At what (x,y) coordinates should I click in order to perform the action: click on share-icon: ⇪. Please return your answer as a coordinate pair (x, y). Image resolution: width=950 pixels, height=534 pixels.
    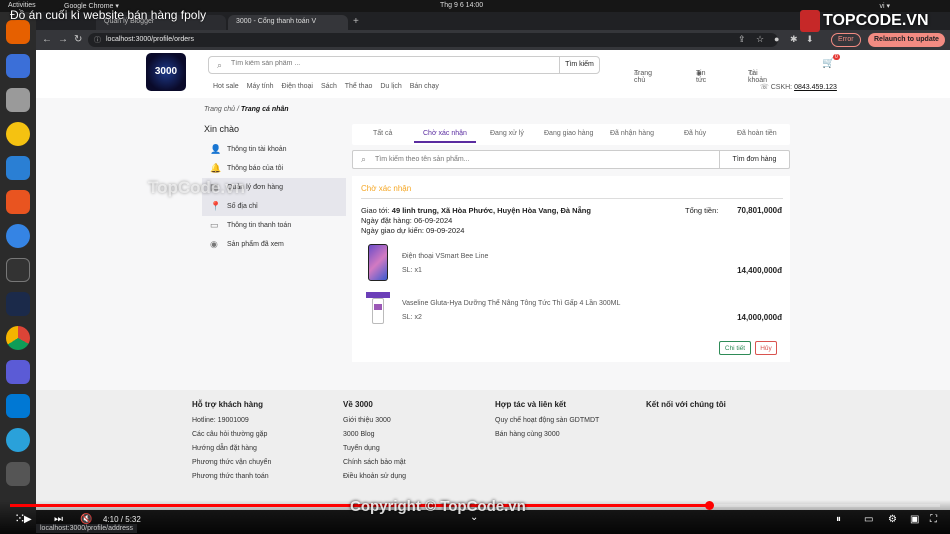
    Looking at the image, I should click on (742, 39).